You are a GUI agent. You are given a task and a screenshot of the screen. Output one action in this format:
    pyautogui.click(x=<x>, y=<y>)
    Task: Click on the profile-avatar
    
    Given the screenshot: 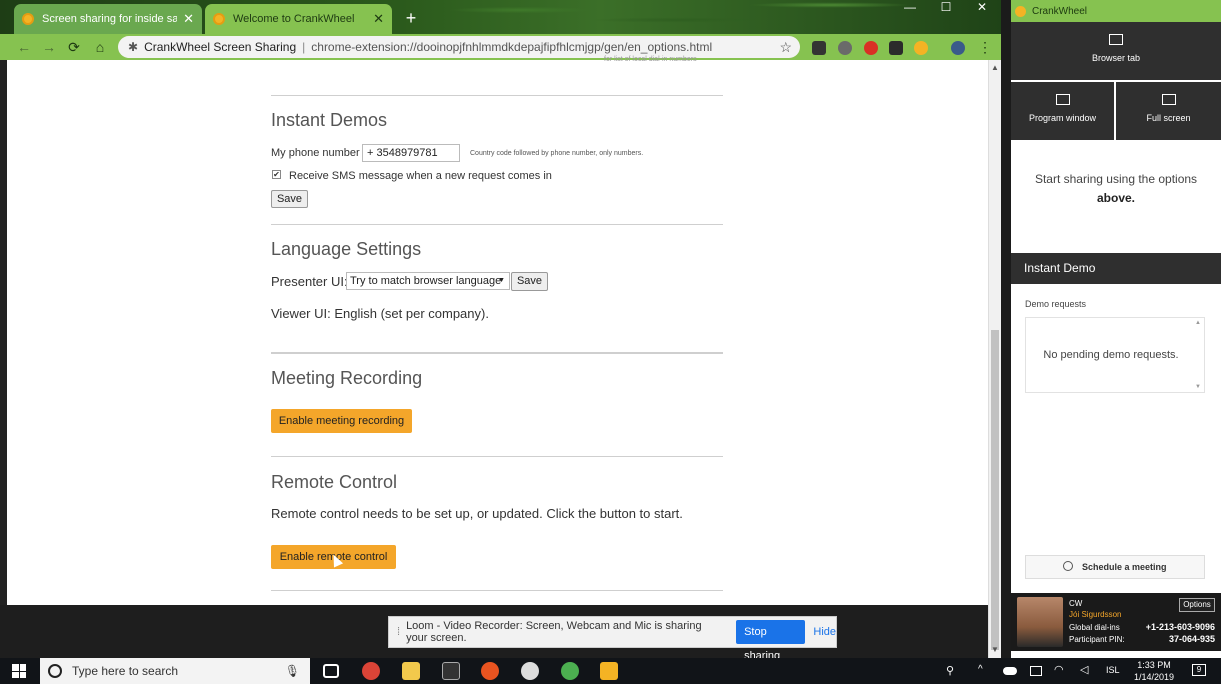 What is the action you would take?
    pyautogui.click(x=958, y=48)
    